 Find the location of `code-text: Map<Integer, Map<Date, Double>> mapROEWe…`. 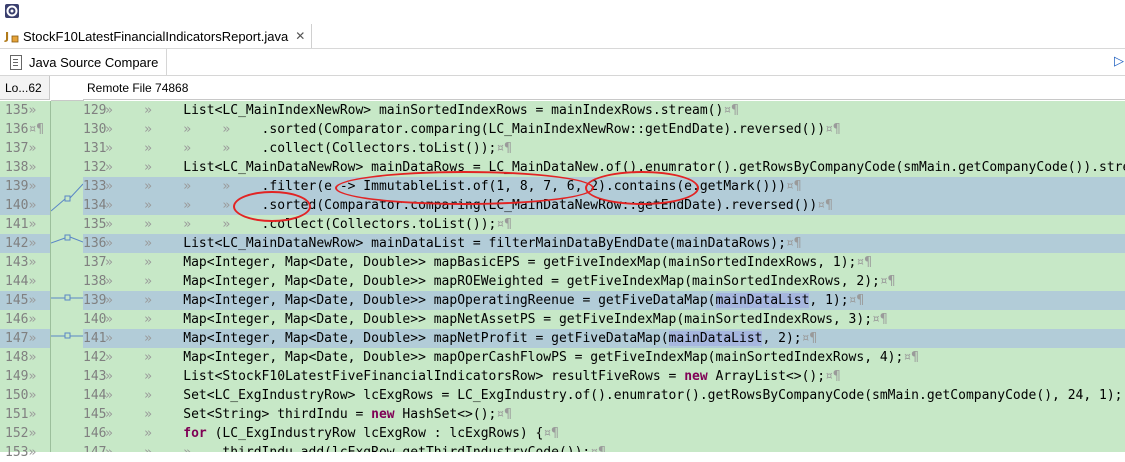

code-text: Map<Integer, Map<Date, Double>> mapROEWe… is located at coordinates (531, 281).